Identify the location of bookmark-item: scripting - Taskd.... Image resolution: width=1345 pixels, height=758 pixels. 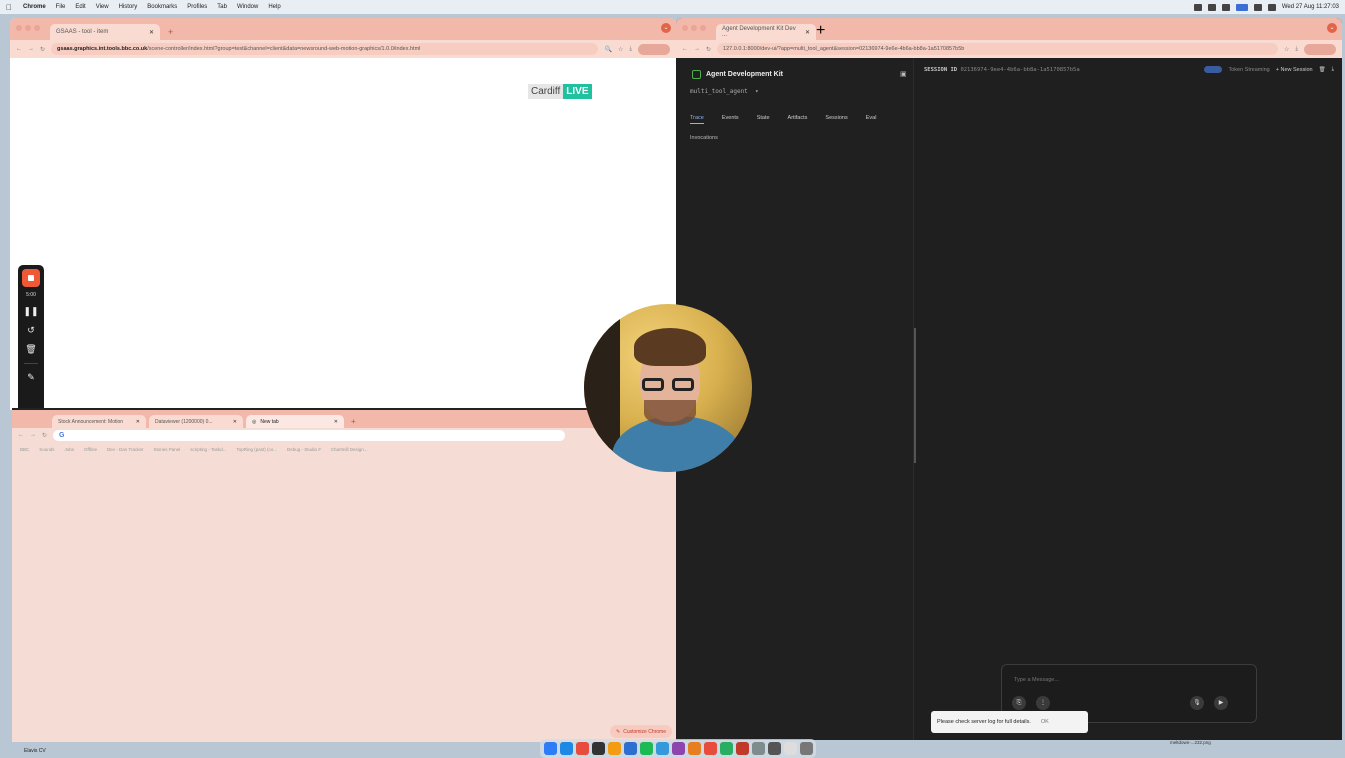
(208, 449).